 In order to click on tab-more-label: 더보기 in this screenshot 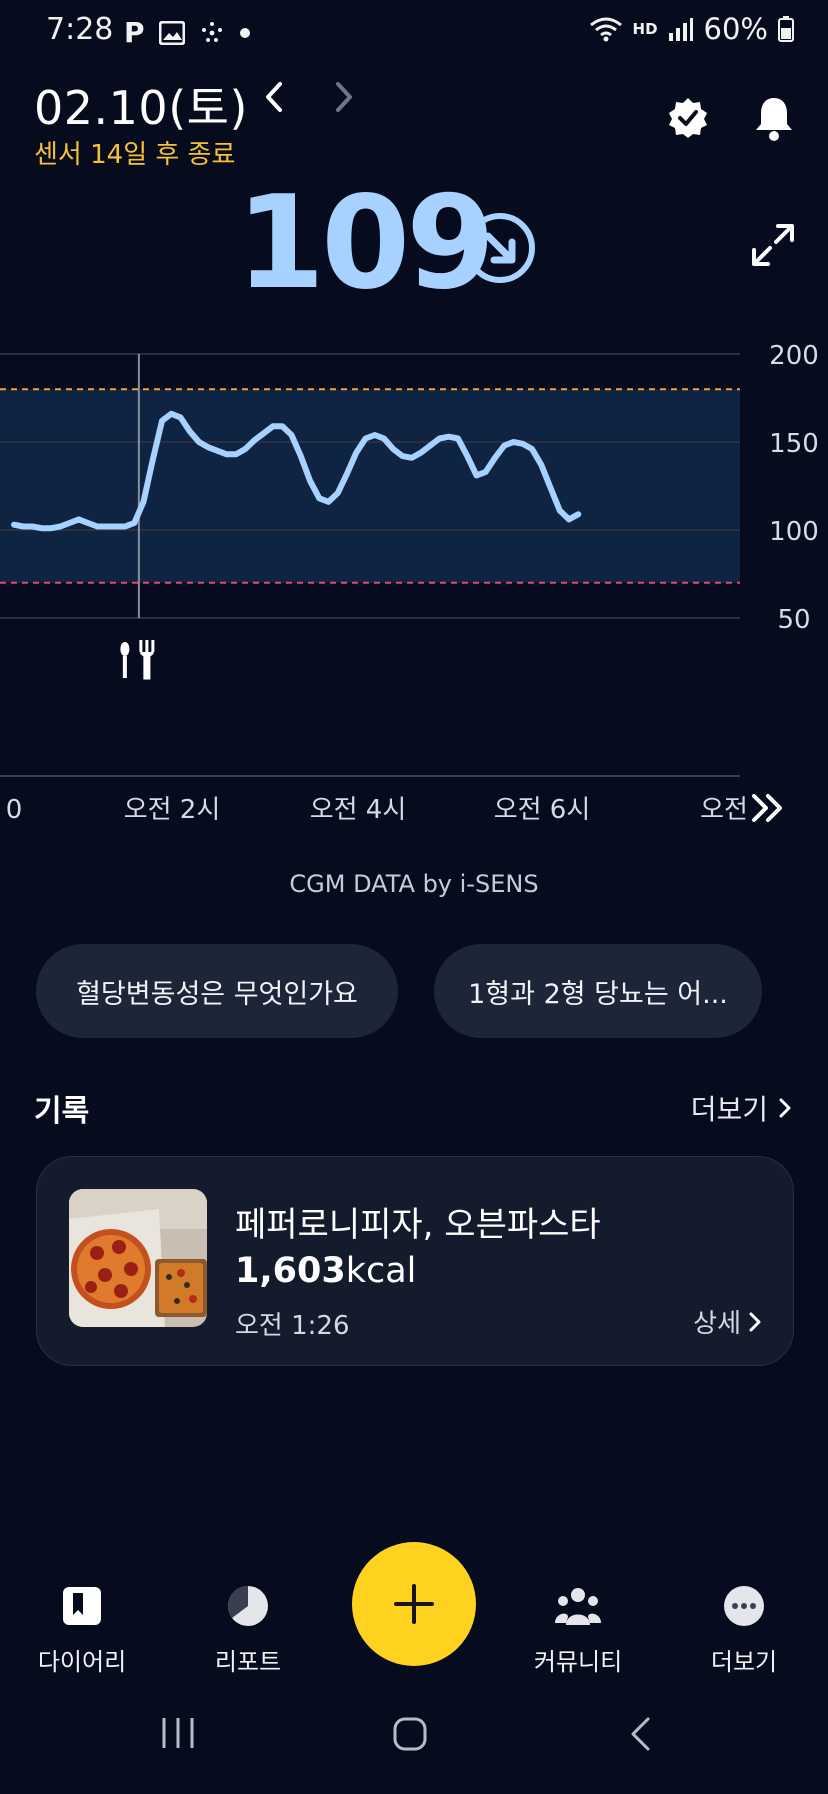, I will do `click(744, 1662)`.